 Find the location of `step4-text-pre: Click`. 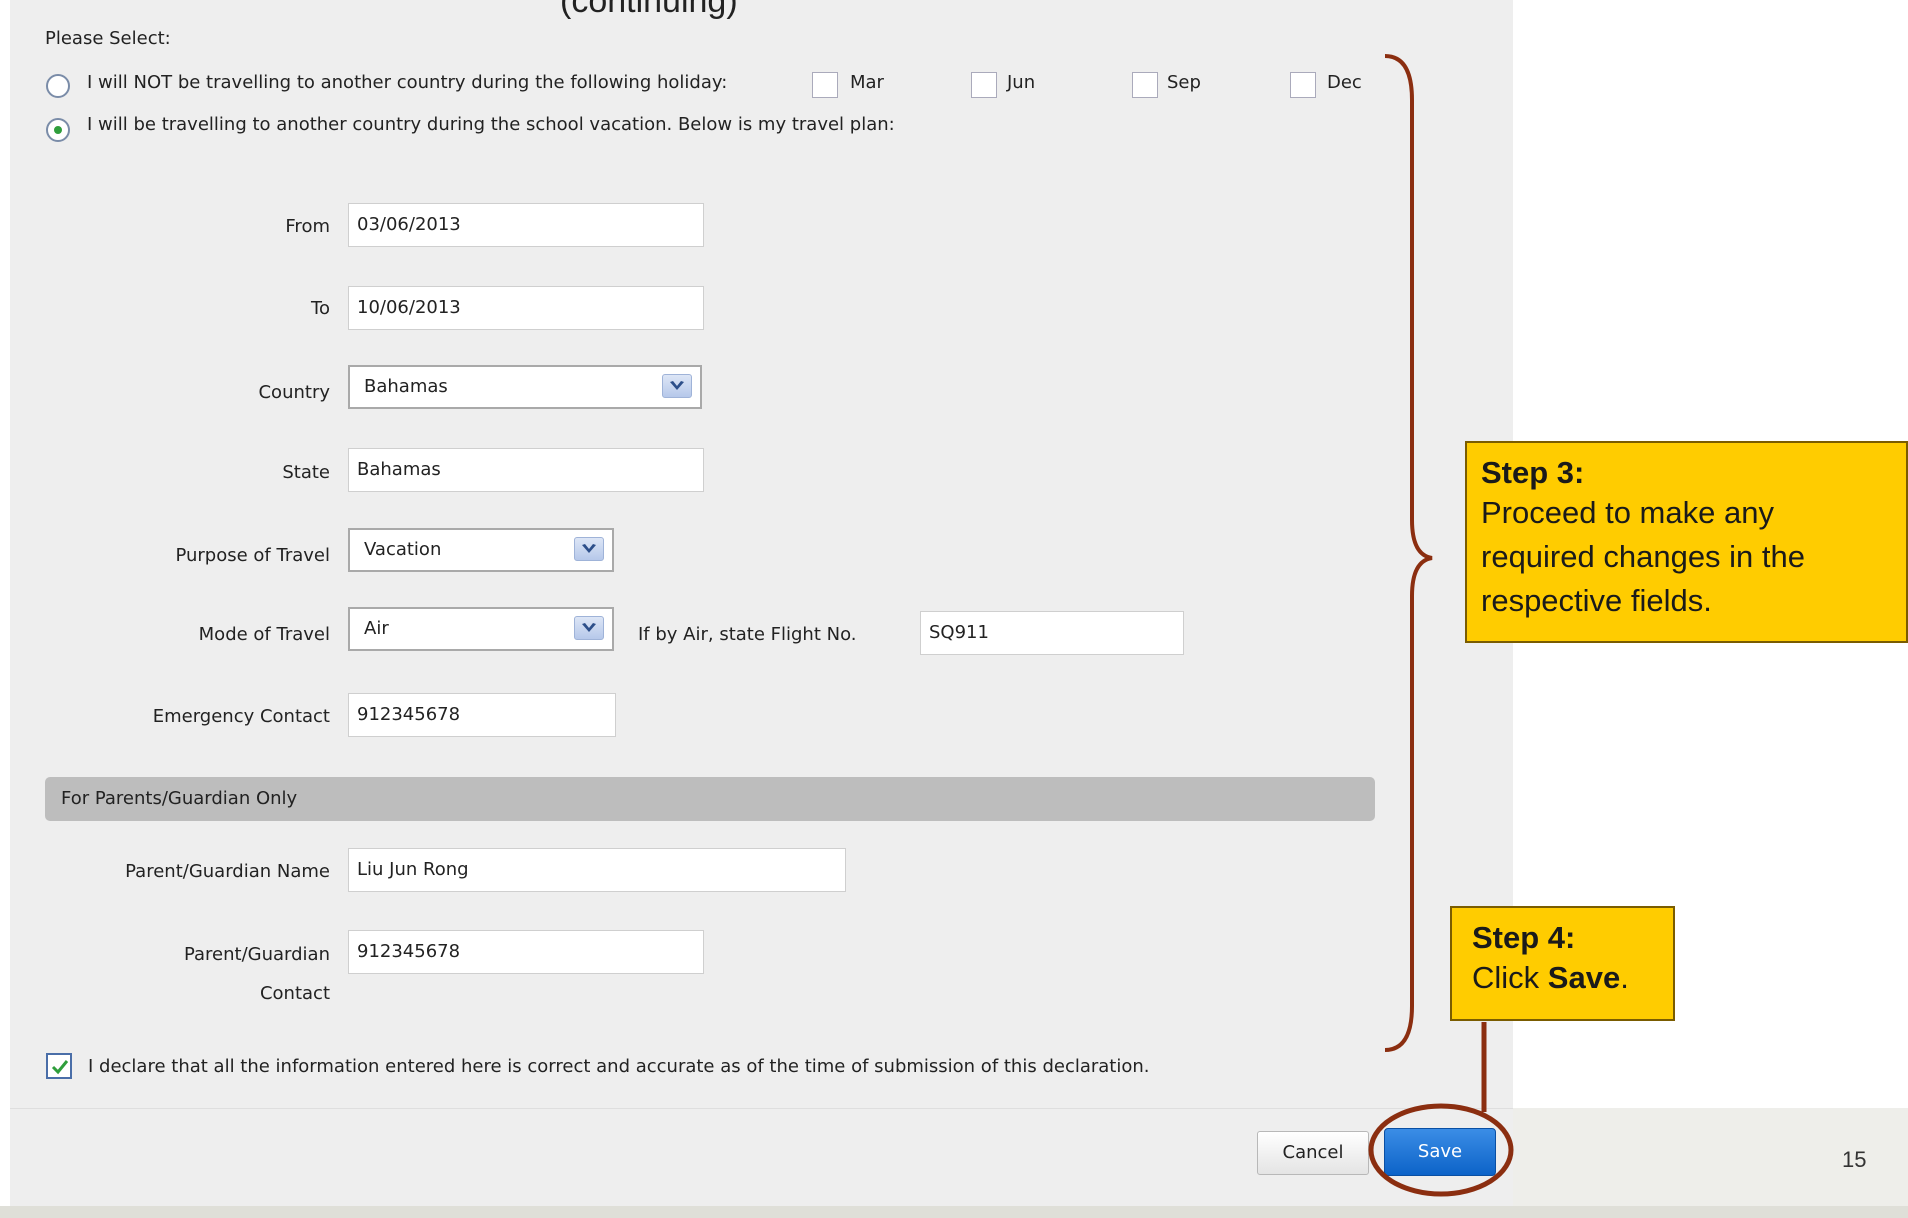

step4-text-pre: Click is located at coordinates (1510, 977).